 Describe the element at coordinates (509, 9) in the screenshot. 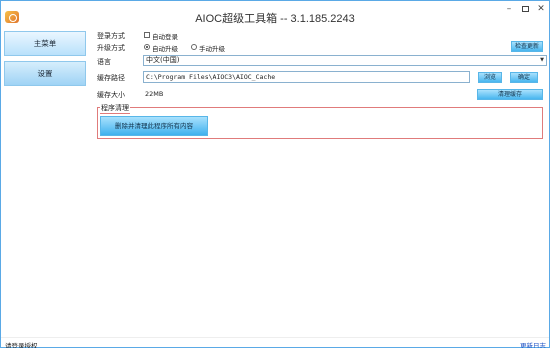

I see `minimize-button: –` at that location.